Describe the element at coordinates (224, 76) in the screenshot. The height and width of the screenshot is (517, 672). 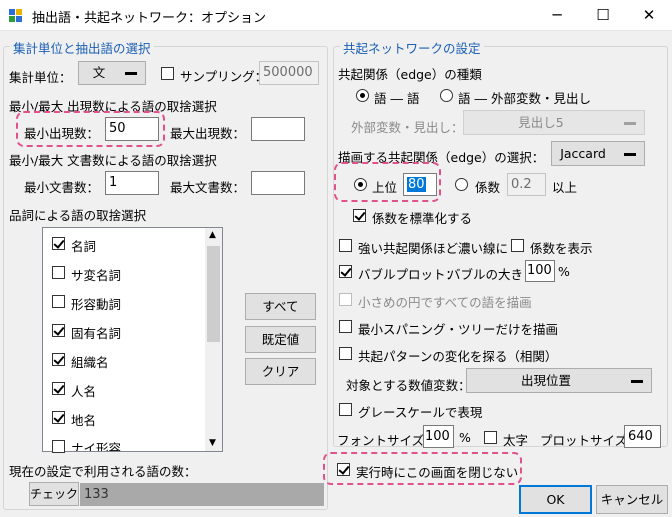
I see `sampling-label: サンプリング：` at that location.